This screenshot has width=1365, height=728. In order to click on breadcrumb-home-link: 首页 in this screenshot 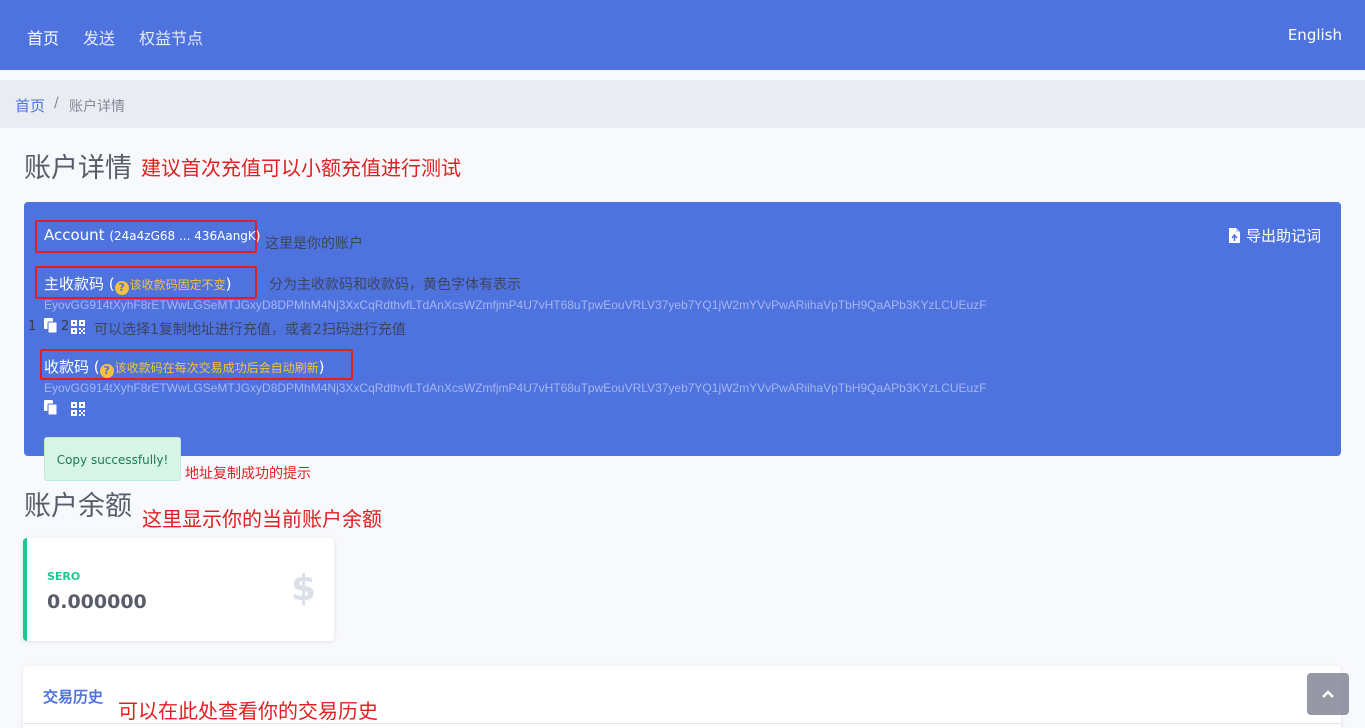, I will do `click(30, 105)`.